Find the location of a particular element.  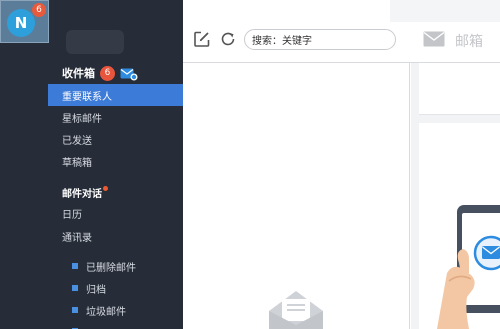

folder-archive: 归档 is located at coordinates (89, 288).